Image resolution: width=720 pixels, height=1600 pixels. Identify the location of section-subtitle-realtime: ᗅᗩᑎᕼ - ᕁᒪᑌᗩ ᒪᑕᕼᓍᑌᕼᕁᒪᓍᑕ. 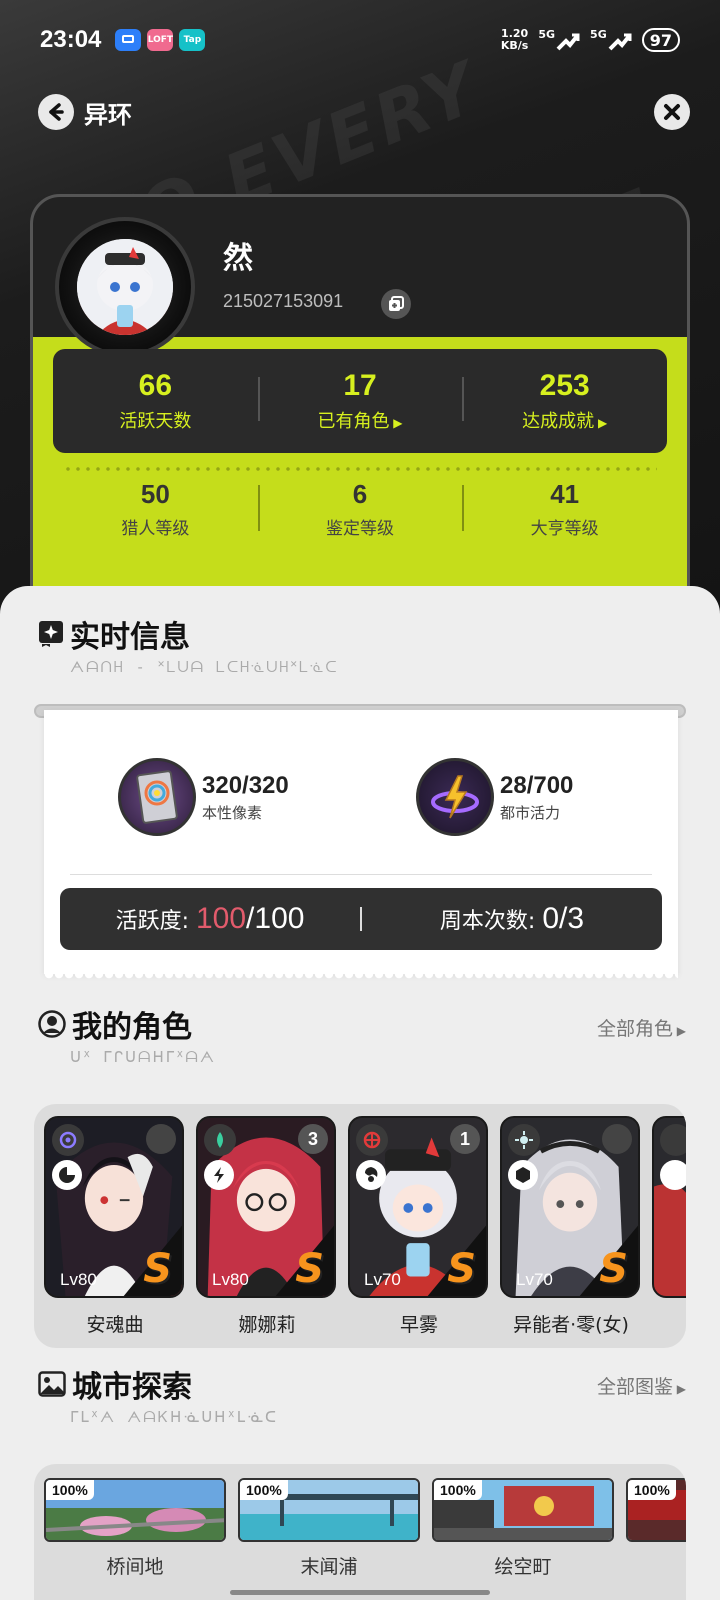
(204, 667).